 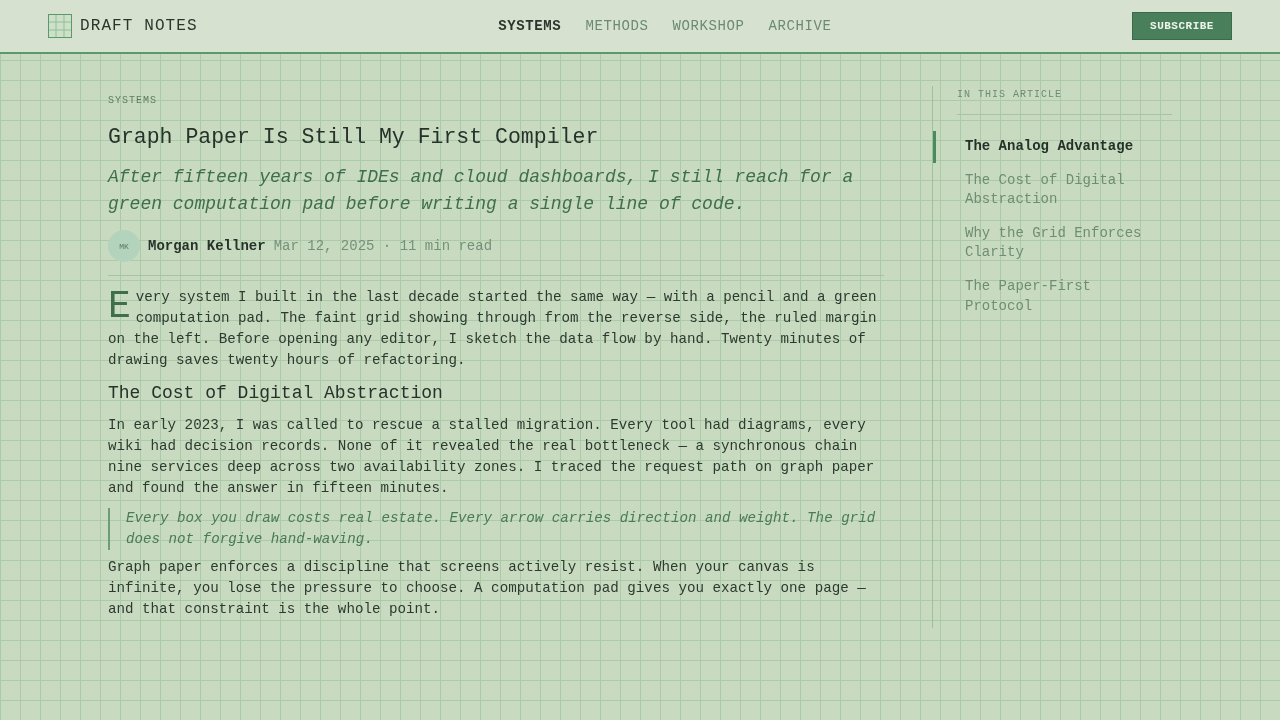 What do you see at coordinates (139, 26) in the screenshot?
I see `logo-text: DRAFT NOTES` at bounding box center [139, 26].